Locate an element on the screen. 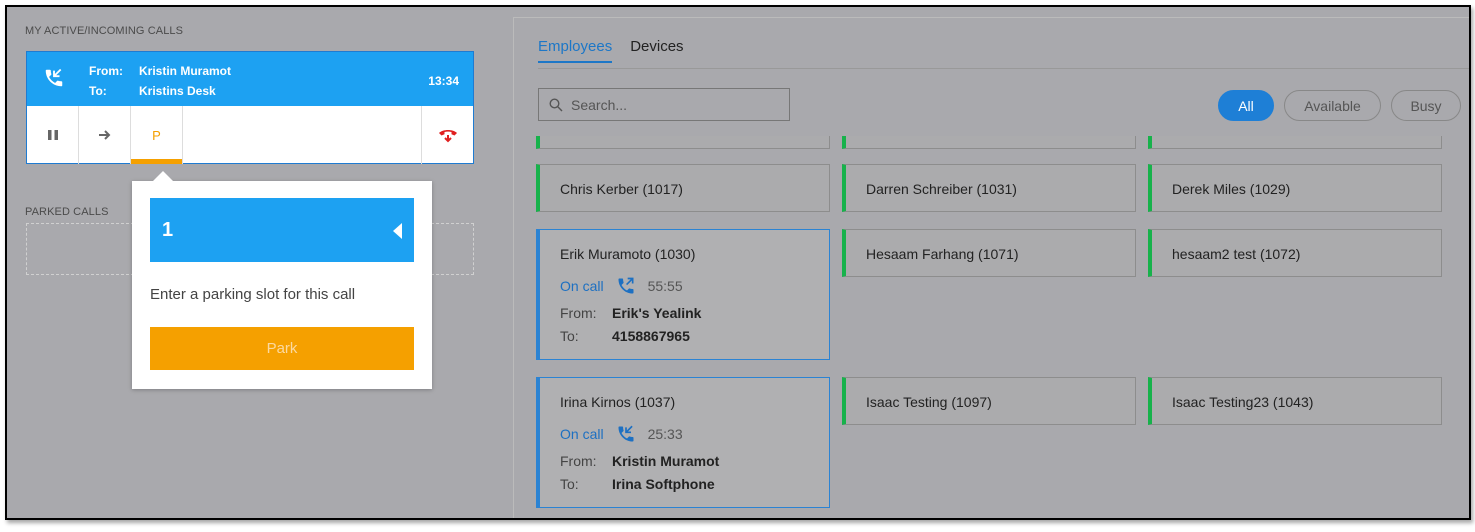 This screenshot has width=1475, height=532. filter-available: Available is located at coordinates (1332, 105).